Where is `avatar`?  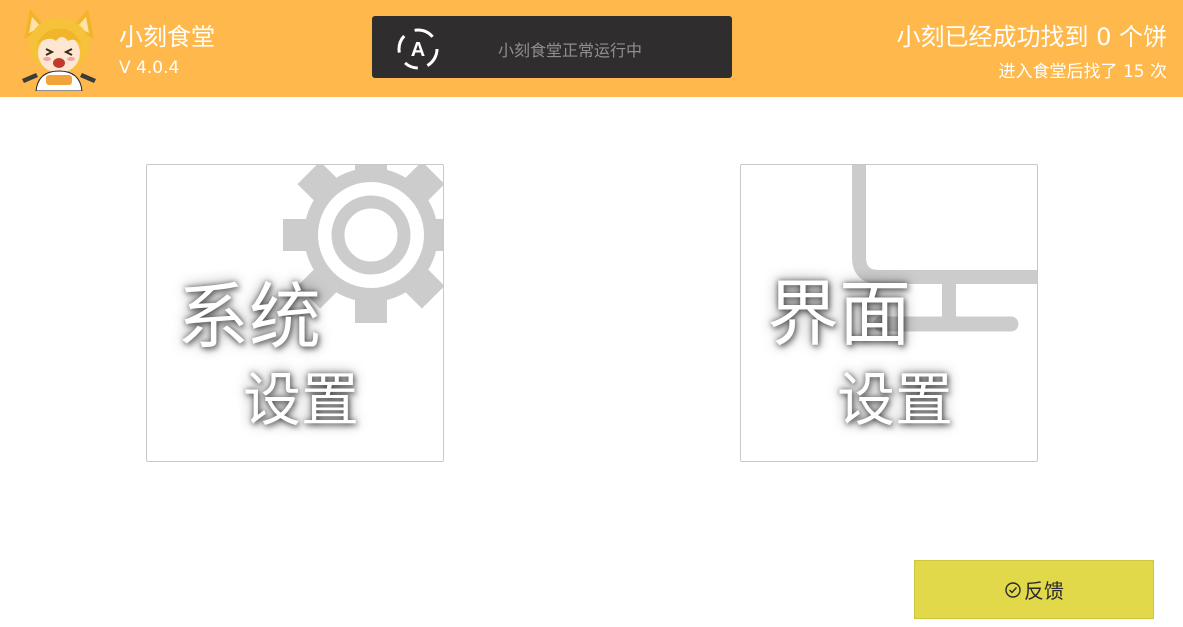 avatar is located at coordinates (59, 50).